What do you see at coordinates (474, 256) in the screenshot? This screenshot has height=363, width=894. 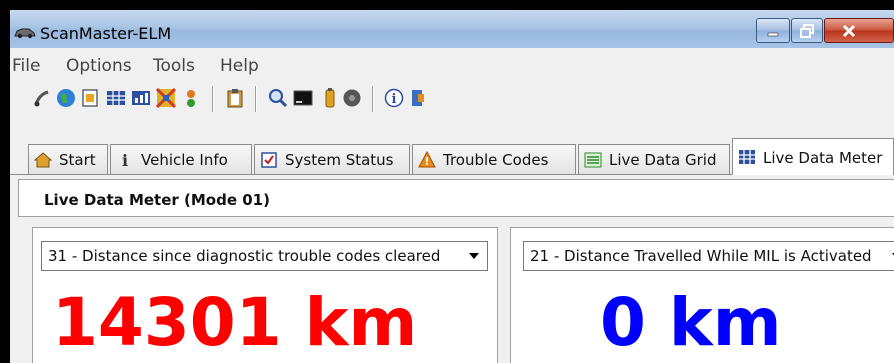 I see `chevron-down-icon` at bounding box center [474, 256].